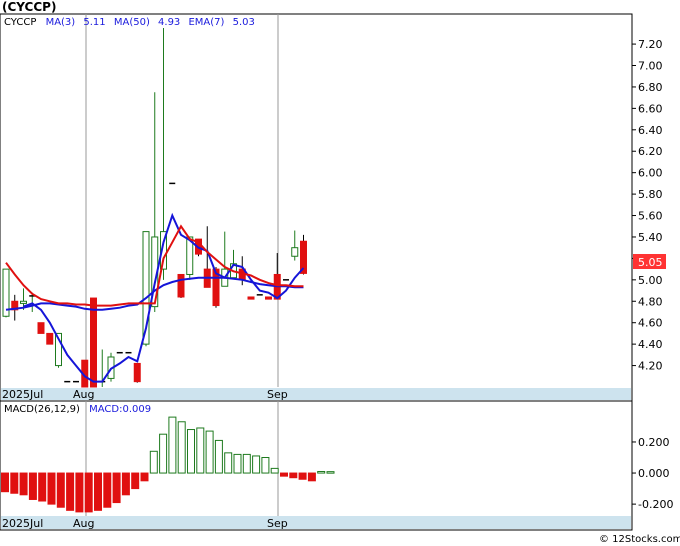 The image size is (680, 546). What do you see at coordinates (650, 87) in the screenshot?
I see `price-y-tick-label: 6.80` at bounding box center [650, 87].